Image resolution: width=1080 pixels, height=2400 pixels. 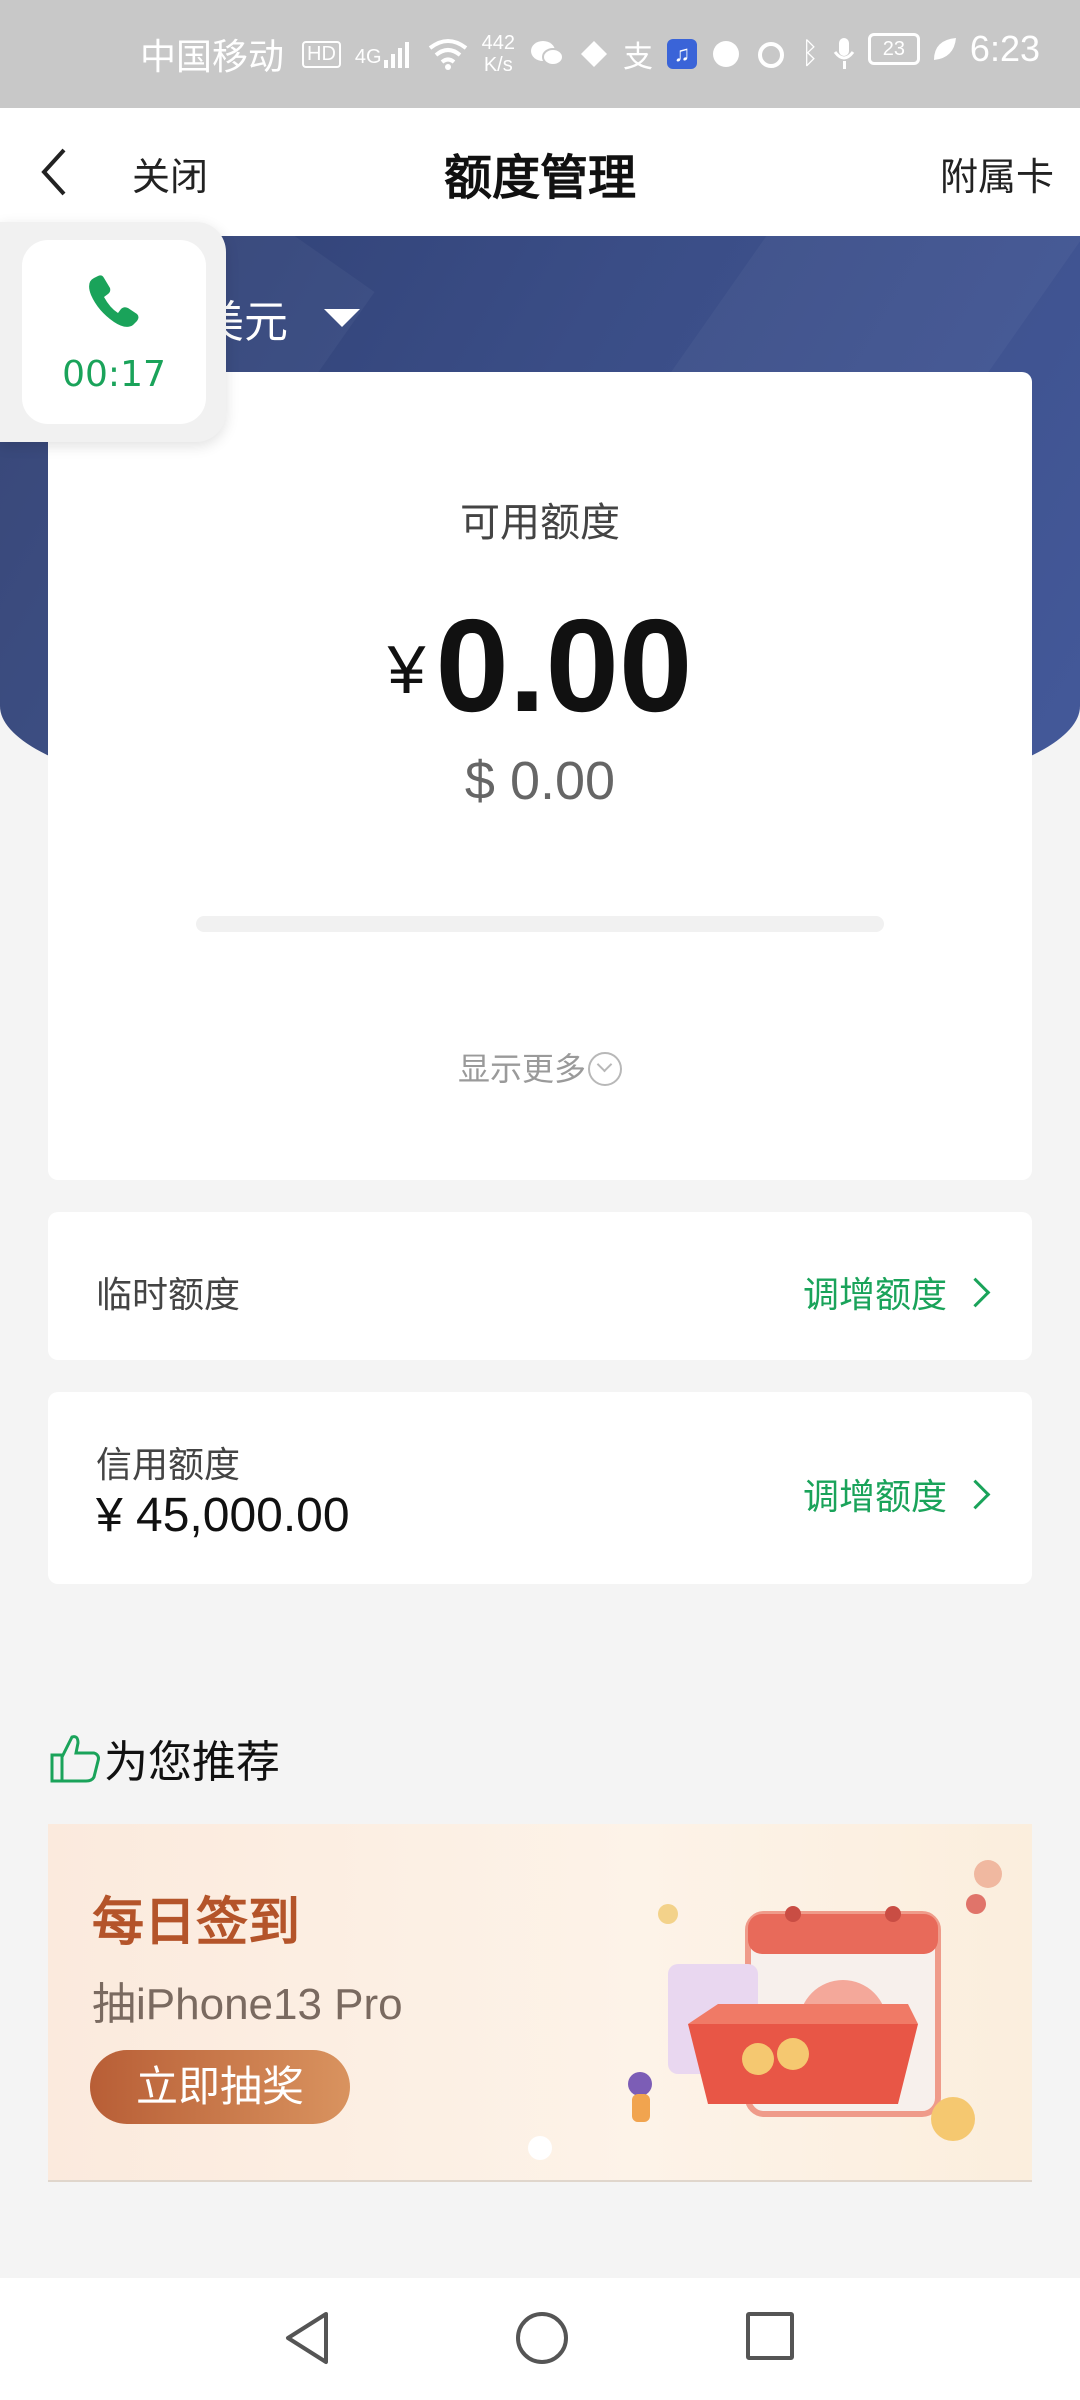 I want to click on calendar-gift-illustration, so click(x=815, y=2000).